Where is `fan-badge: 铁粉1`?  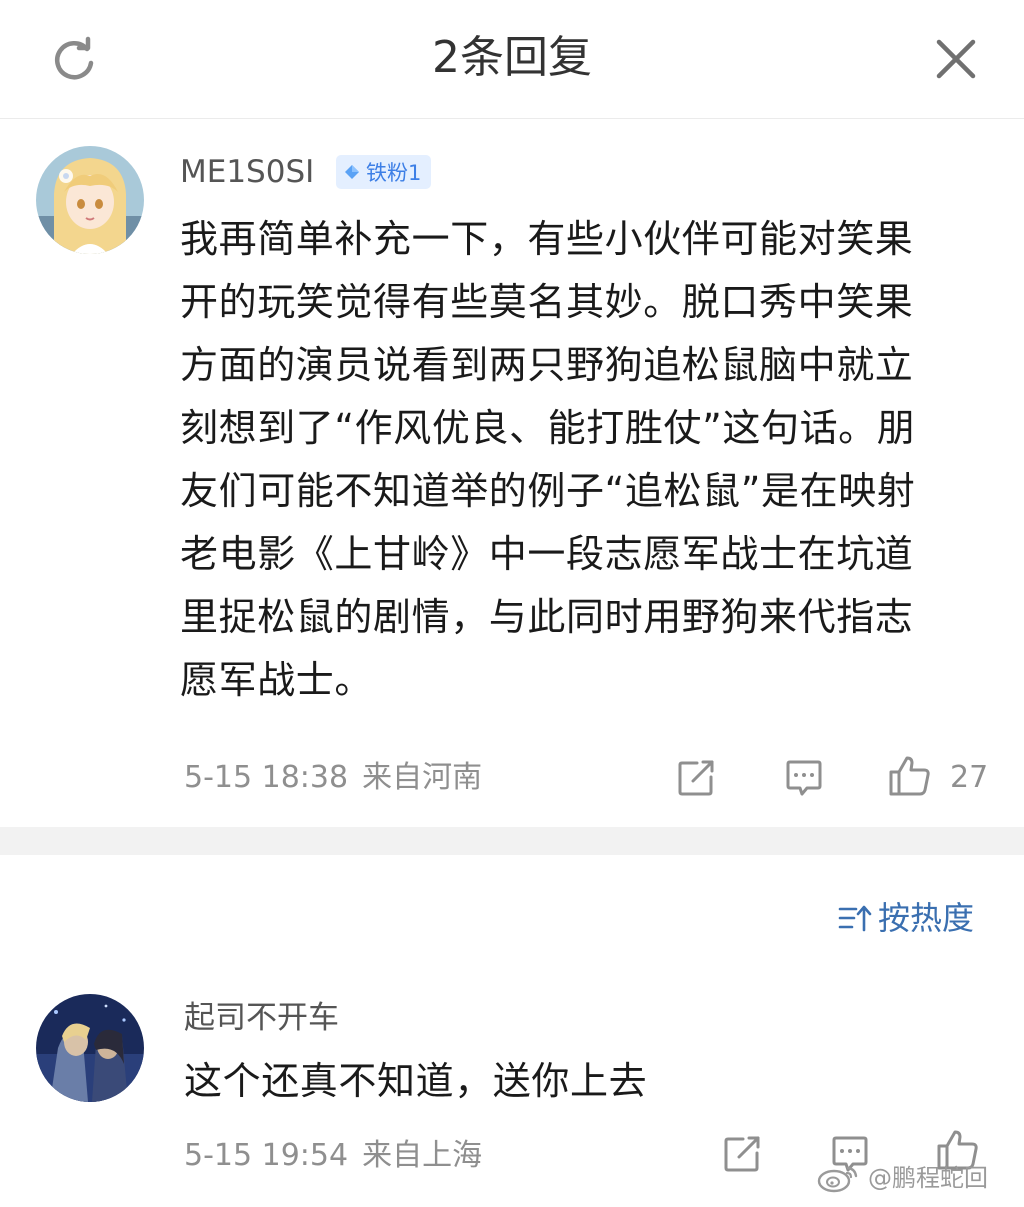
fan-badge: 铁粉1 is located at coordinates (384, 172).